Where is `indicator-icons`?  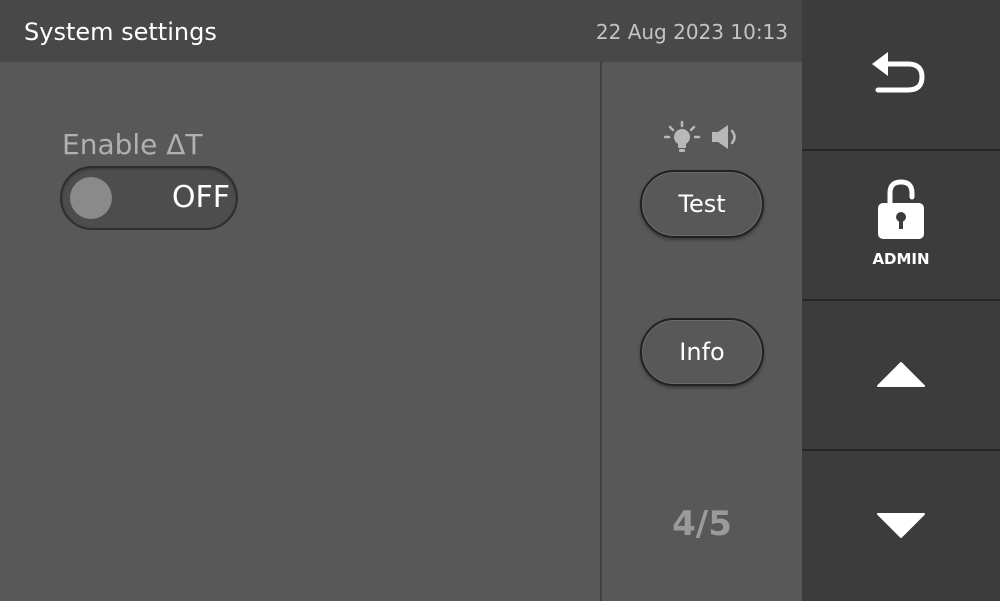 indicator-icons is located at coordinates (704, 138).